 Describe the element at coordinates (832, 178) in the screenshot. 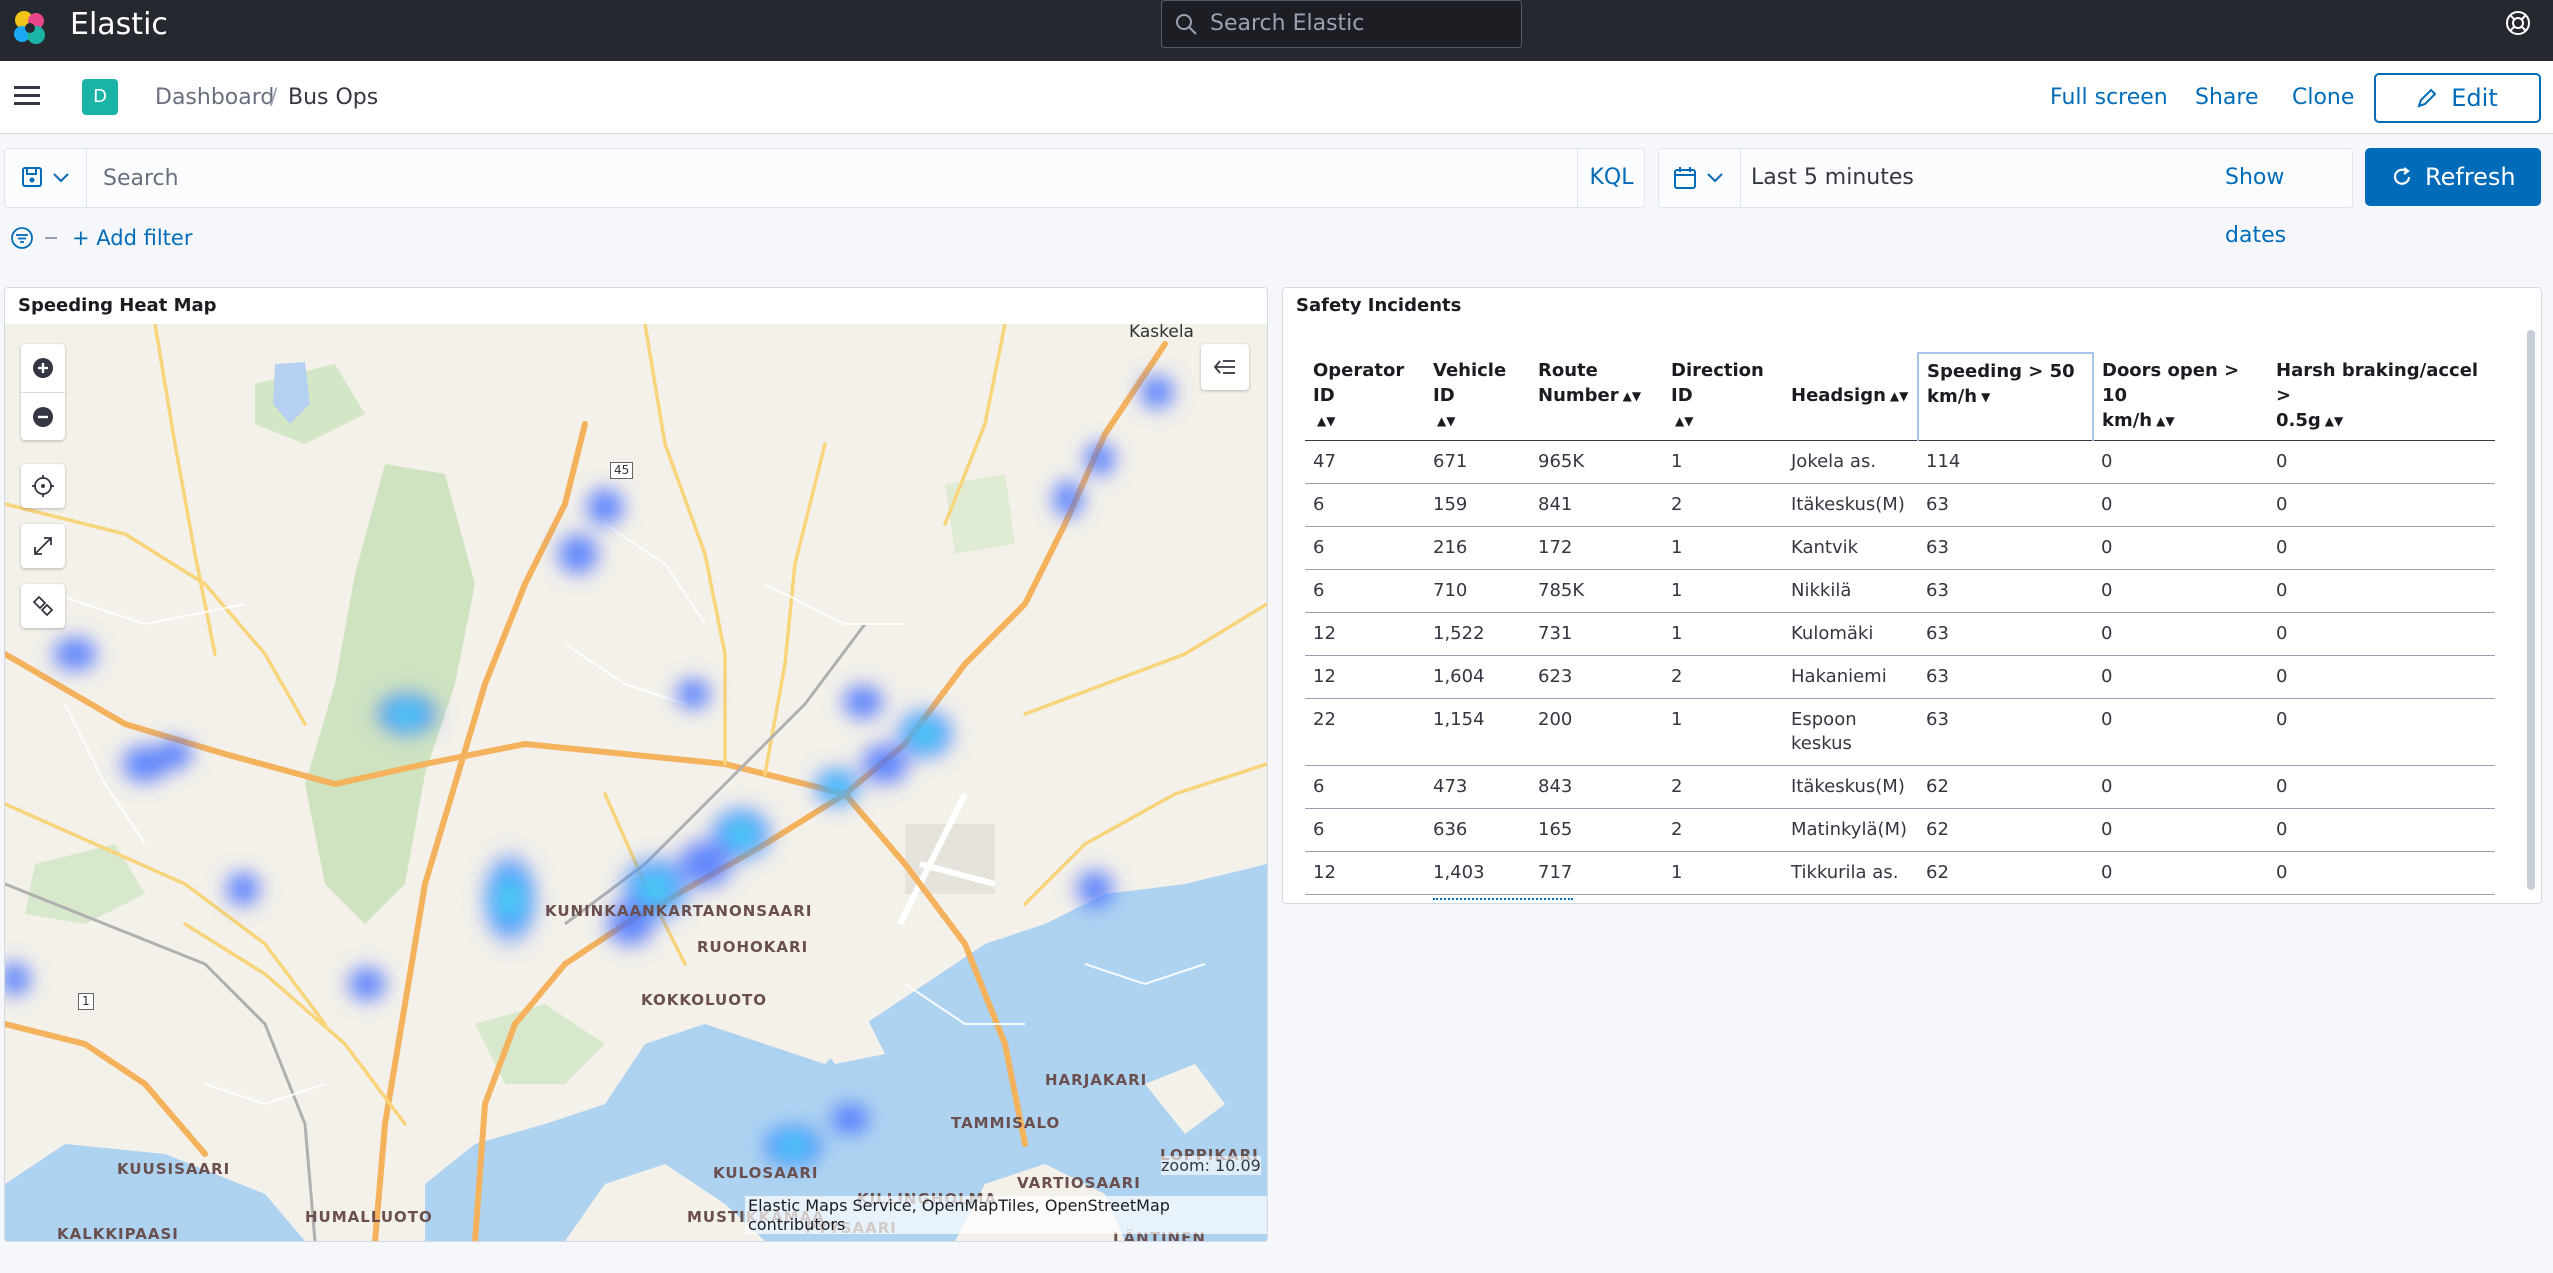

I see `query-search-input` at that location.